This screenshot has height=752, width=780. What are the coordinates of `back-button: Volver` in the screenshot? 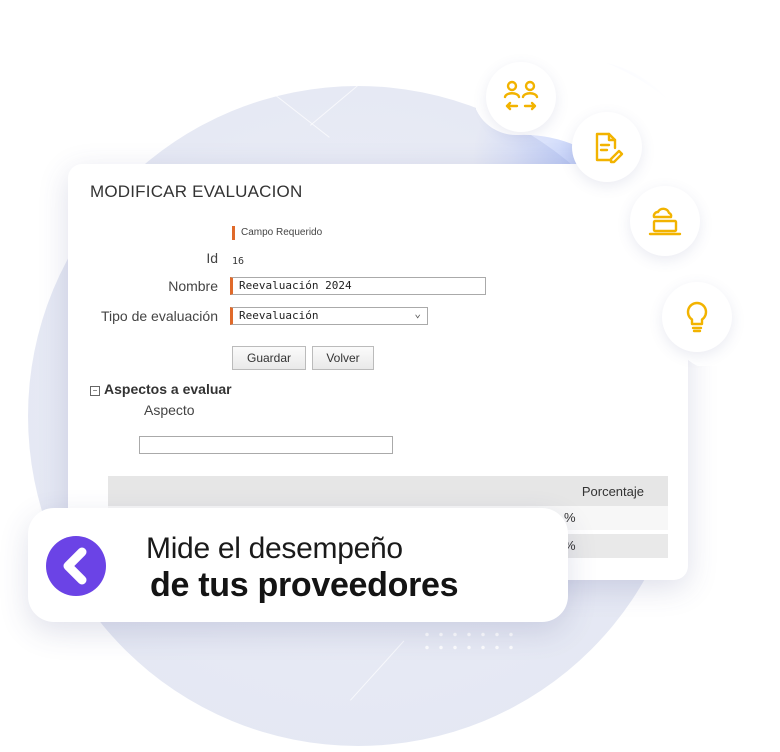 It's located at (343, 358).